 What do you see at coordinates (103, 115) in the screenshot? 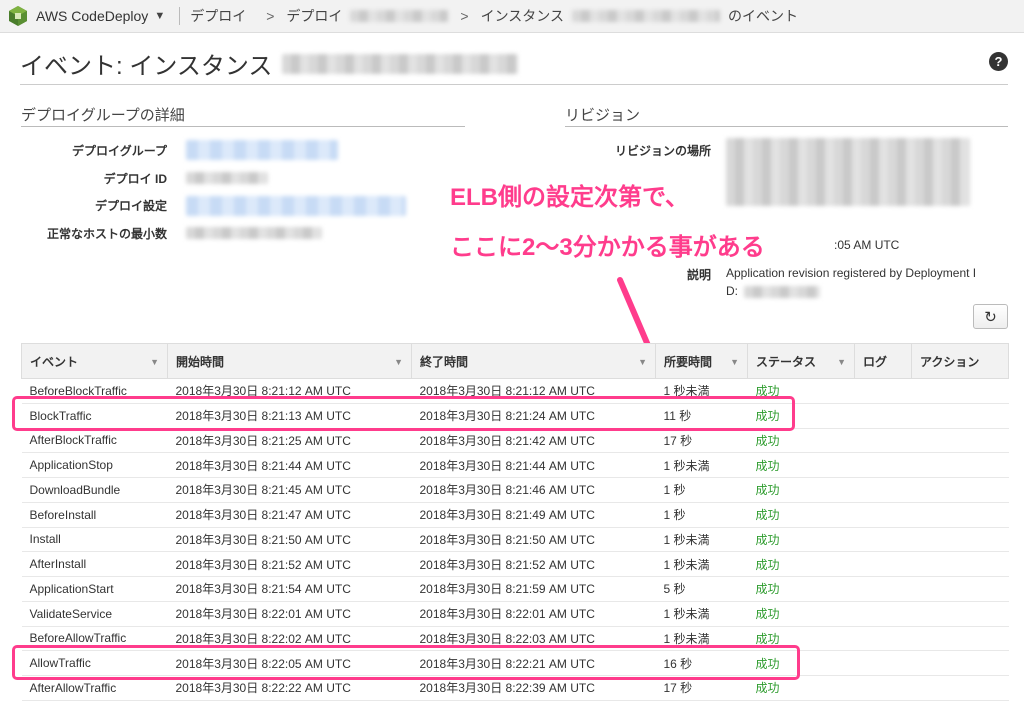
I see `deploy-group-details-heading: デプロイグループの詳細` at bounding box center [103, 115].